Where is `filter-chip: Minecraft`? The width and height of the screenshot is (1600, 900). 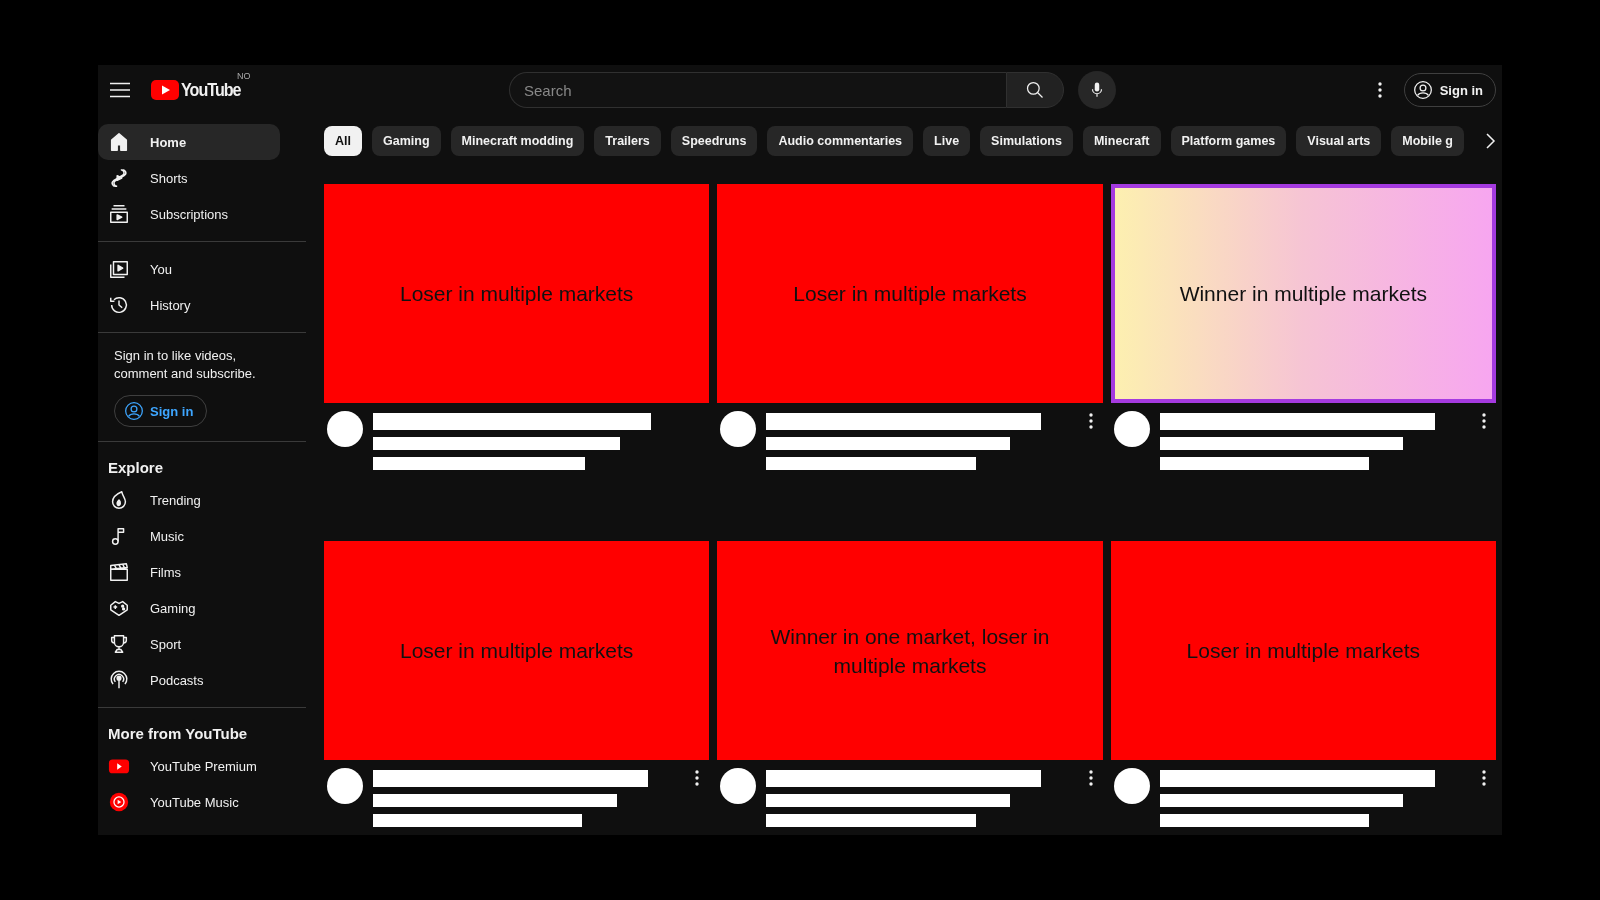 filter-chip: Minecraft is located at coordinates (1121, 141).